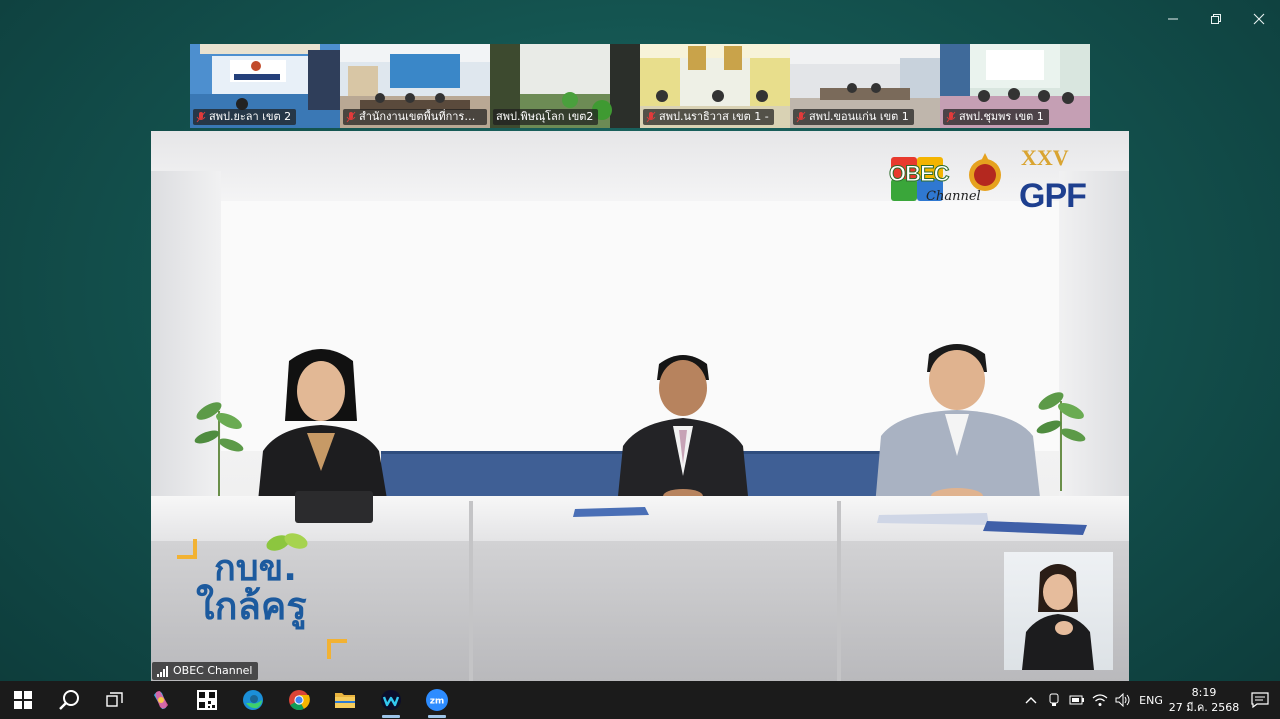 Image resolution: width=1280 pixels, height=719 pixels. I want to click on channel-label: OBEC Channel, so click(213, 670).